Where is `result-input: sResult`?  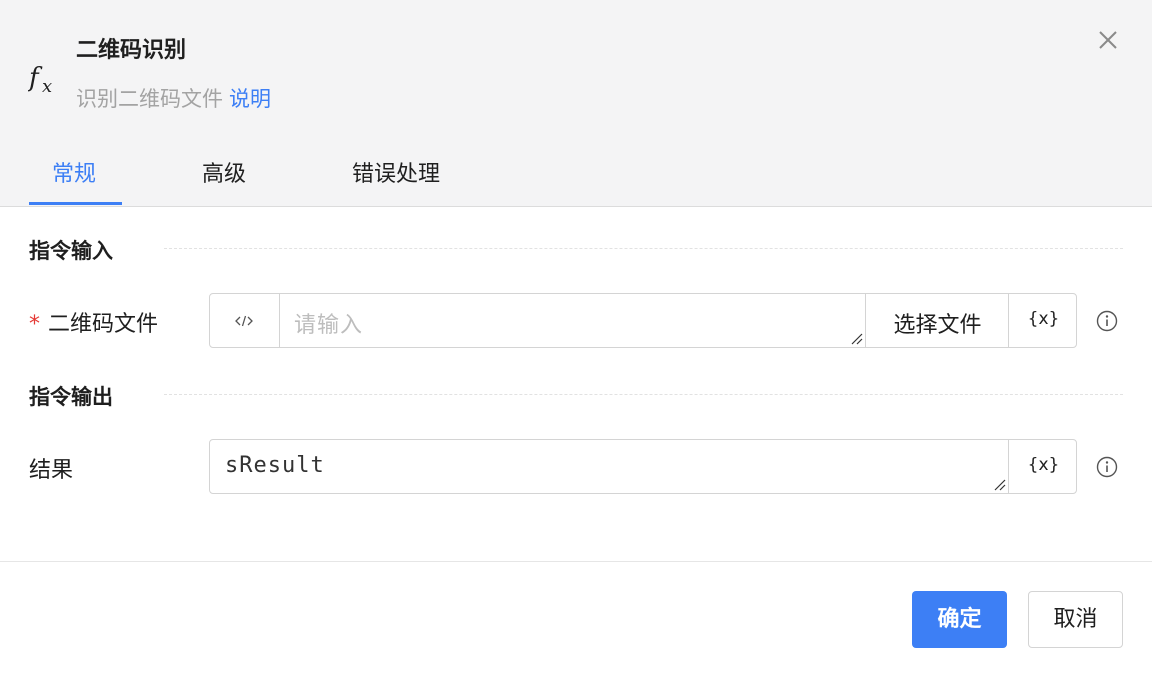 result-input: sResult is located at coordinates (609, 466).